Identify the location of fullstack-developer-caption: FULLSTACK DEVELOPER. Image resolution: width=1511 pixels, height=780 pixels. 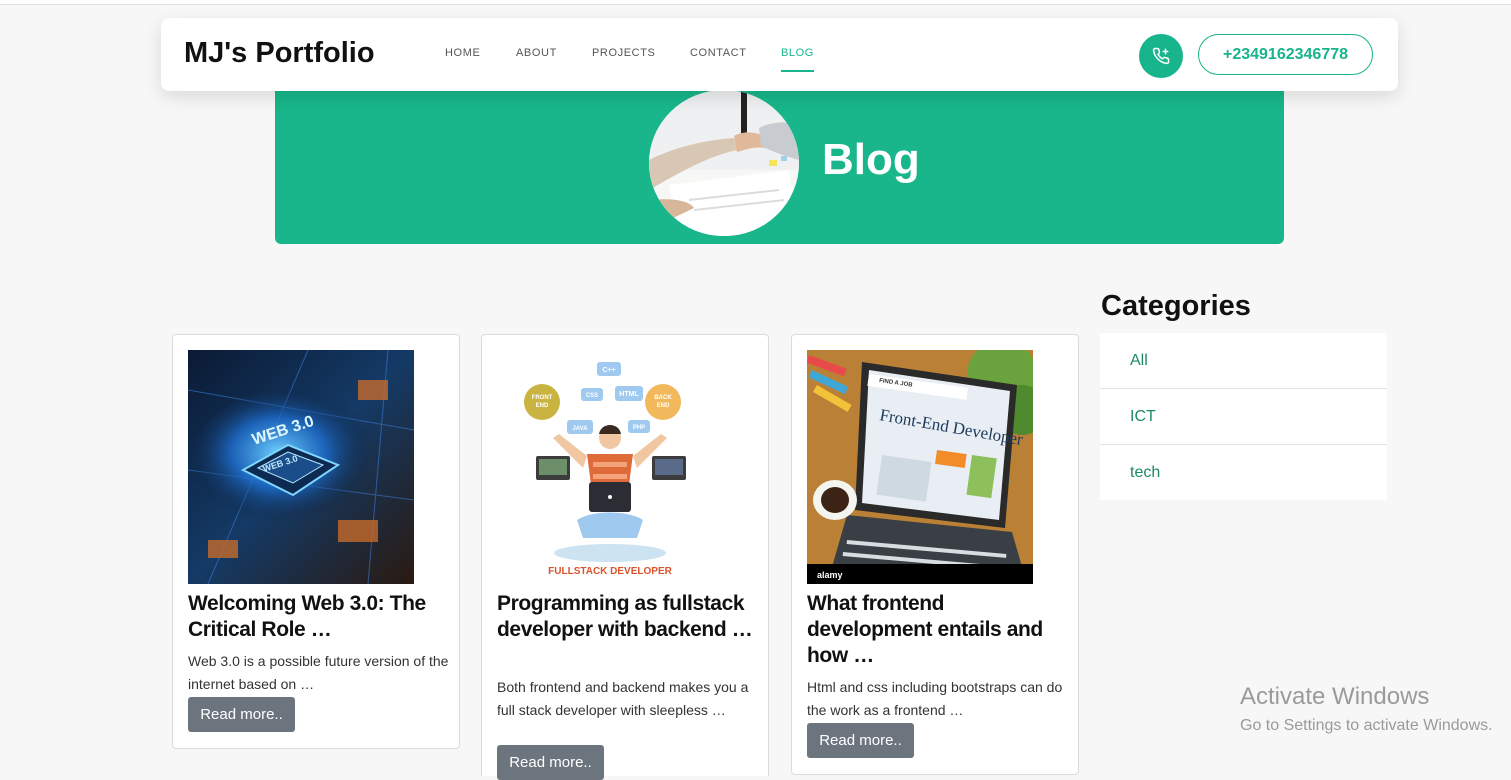
(610, 571).